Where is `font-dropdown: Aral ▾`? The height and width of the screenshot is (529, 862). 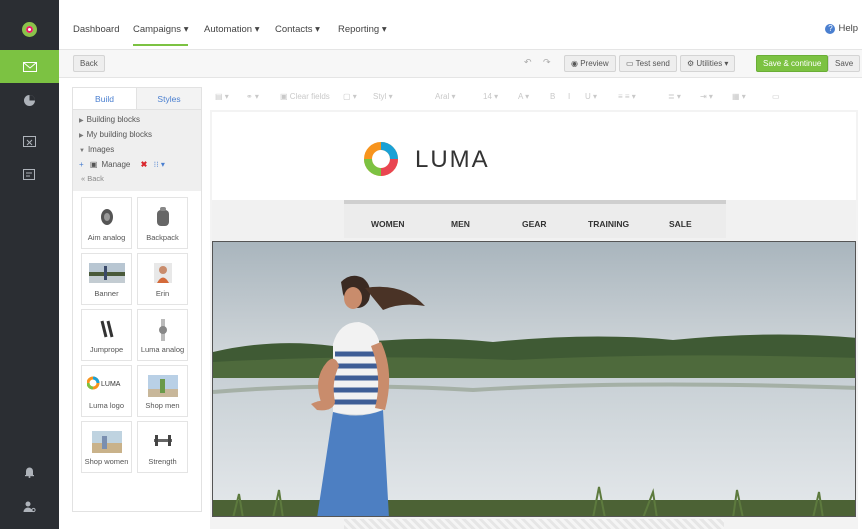 font-dropdown: Aral ▾ is located at coordinates (445, 96).